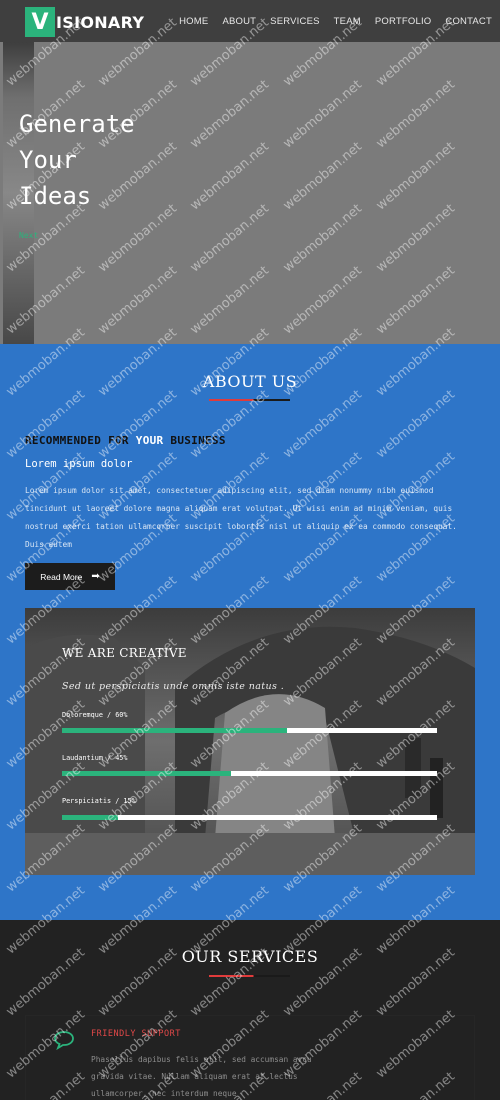 The image size is (500, 1100). Describe the element at coordinates (347, 21) in the screenshot. I see `nav-team: TEAM` at that location.